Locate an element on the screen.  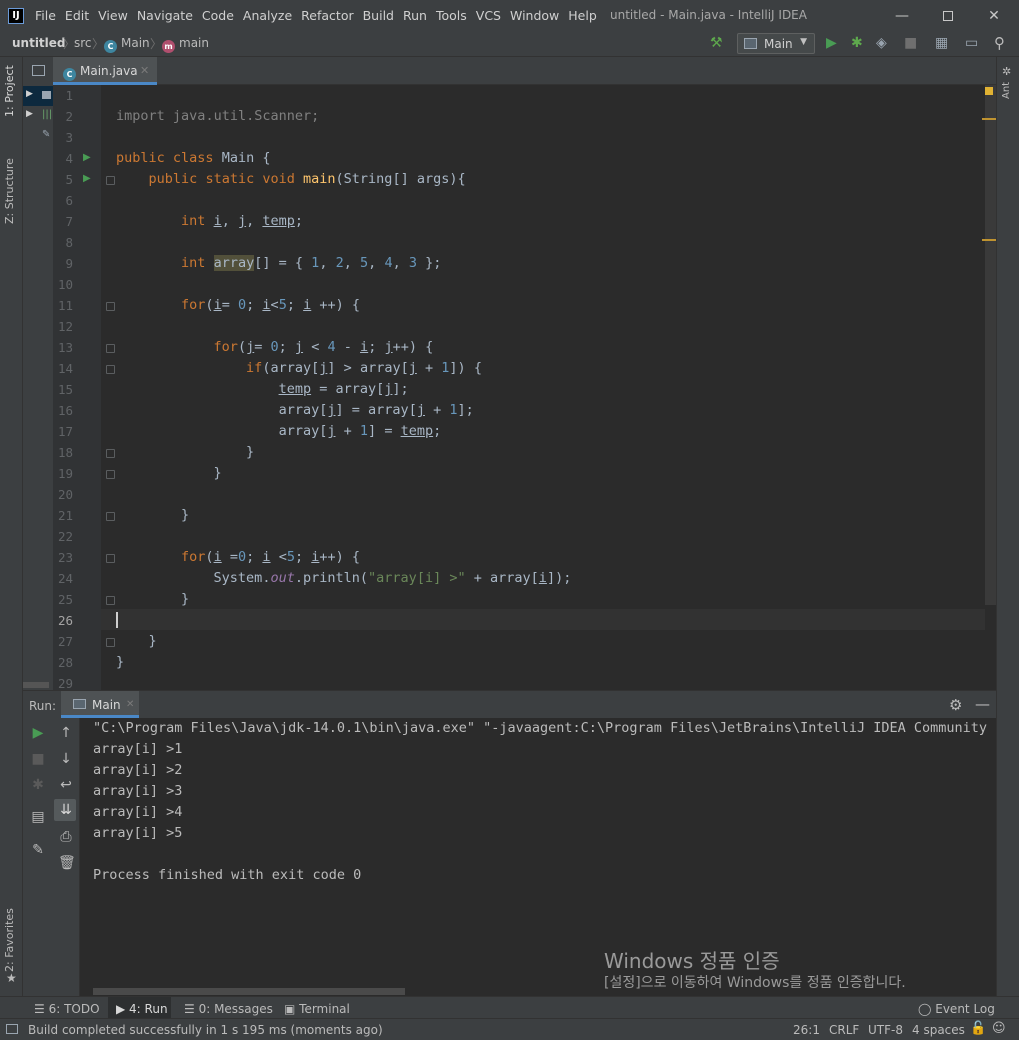
code-line: array[j + 1] = temp; is located at coordinates (360, 431).